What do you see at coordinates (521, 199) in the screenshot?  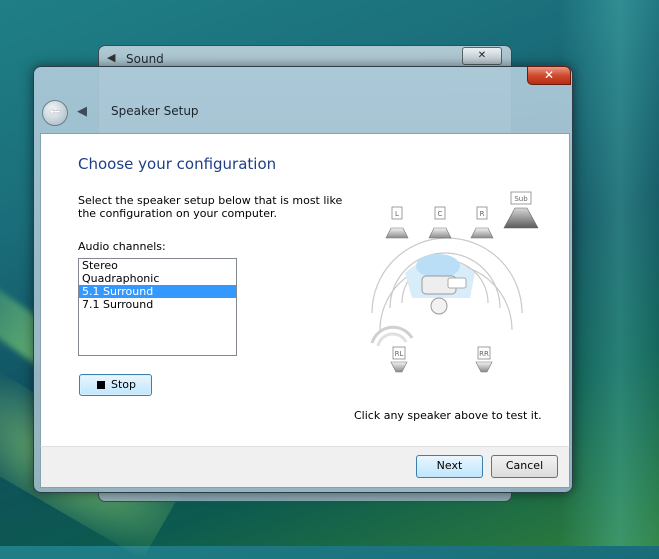 I see `svg-text: Sub` at bounding box center [521, 199].